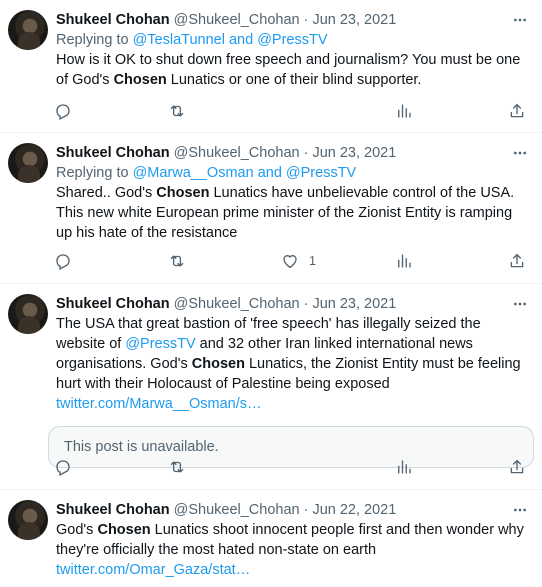  I want to click on like-count: 1, so click(312, 261).